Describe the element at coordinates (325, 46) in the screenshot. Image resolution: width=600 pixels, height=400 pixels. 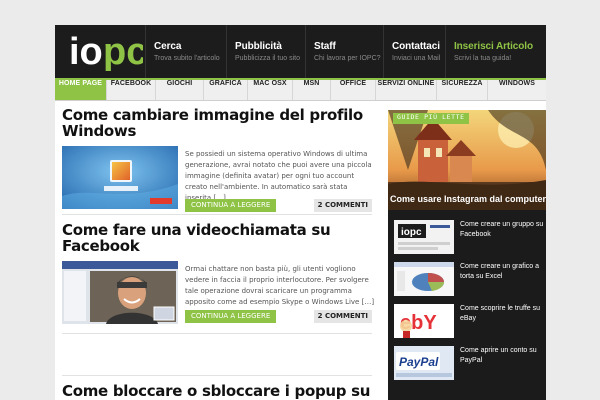
I see `topnav-title: Staff` at that location.